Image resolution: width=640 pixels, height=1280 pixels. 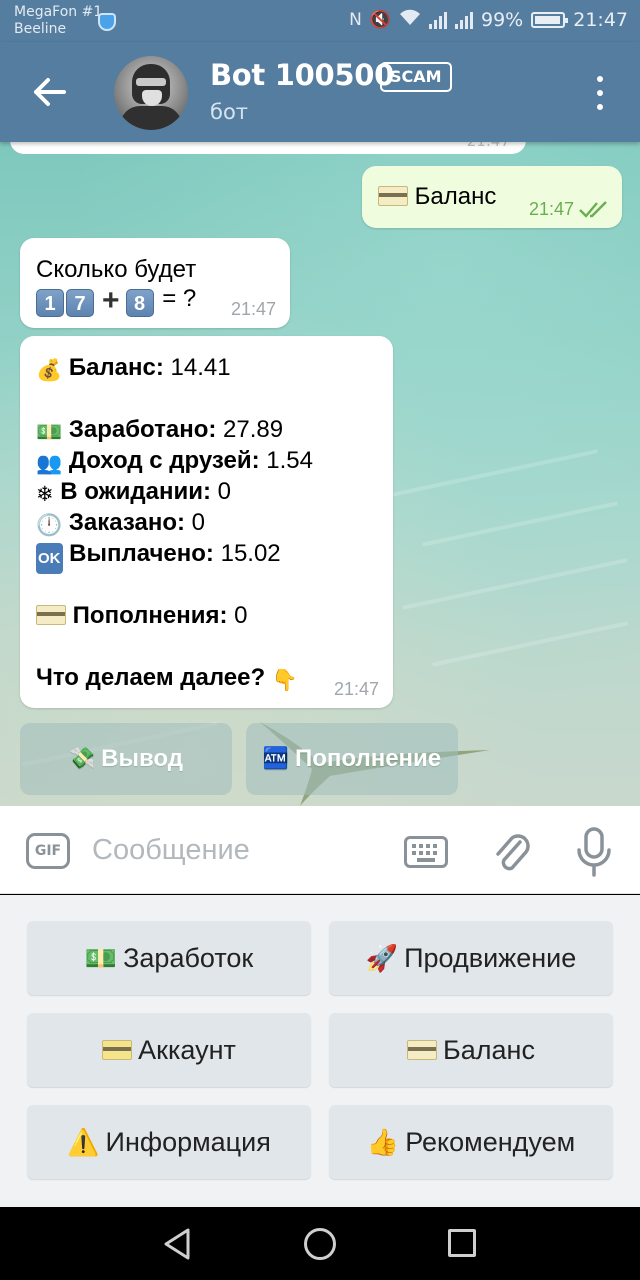 I want to click on keyboard-toggle-button, so click(x=426, y=852).